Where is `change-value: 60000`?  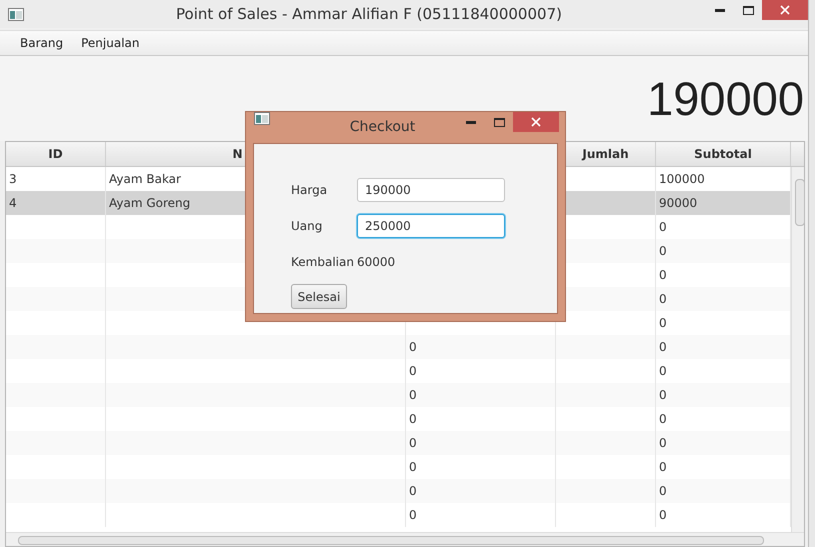 change-value: 60000 is located at coordinates (376, 262).